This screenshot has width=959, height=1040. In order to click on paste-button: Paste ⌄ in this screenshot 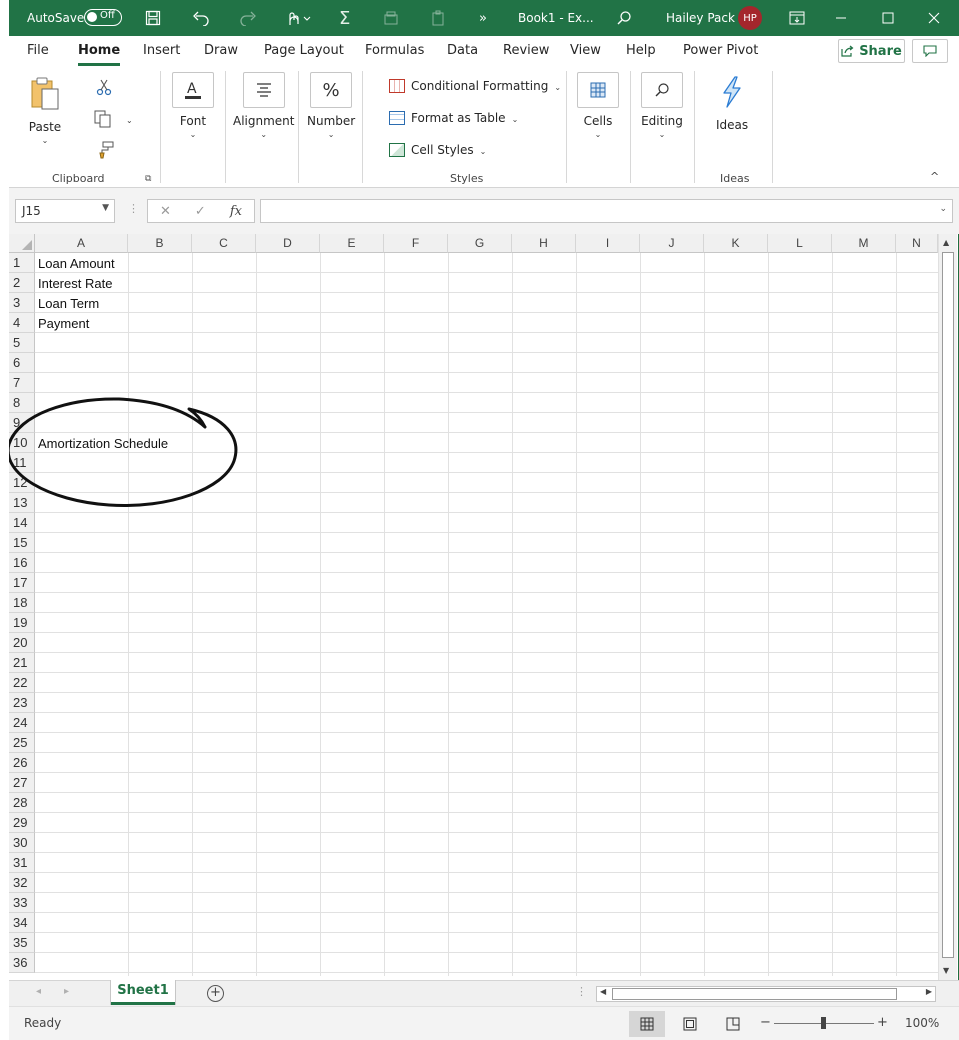, I will do `click(45, 110)`.